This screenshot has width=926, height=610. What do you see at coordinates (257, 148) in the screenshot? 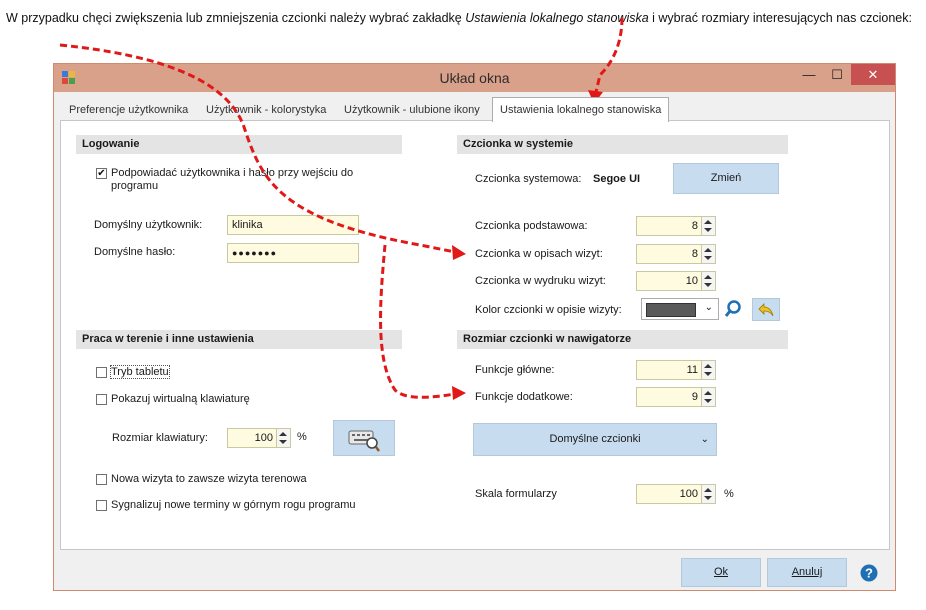
I see `arrow-to-visit-description-font` at bounding box center [257, 148].